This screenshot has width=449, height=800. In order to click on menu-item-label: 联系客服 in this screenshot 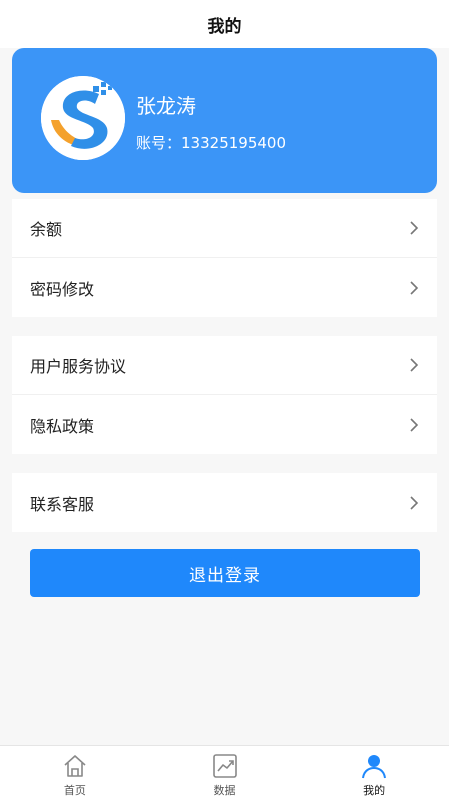, I will do `click(62, 504)`.